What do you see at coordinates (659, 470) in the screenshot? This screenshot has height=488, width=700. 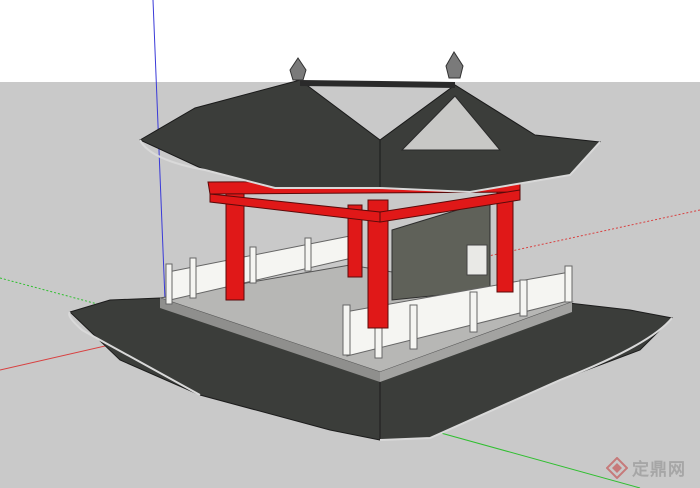 I see `watermark-text: 定鼎网` at bounding box center [659, 470].